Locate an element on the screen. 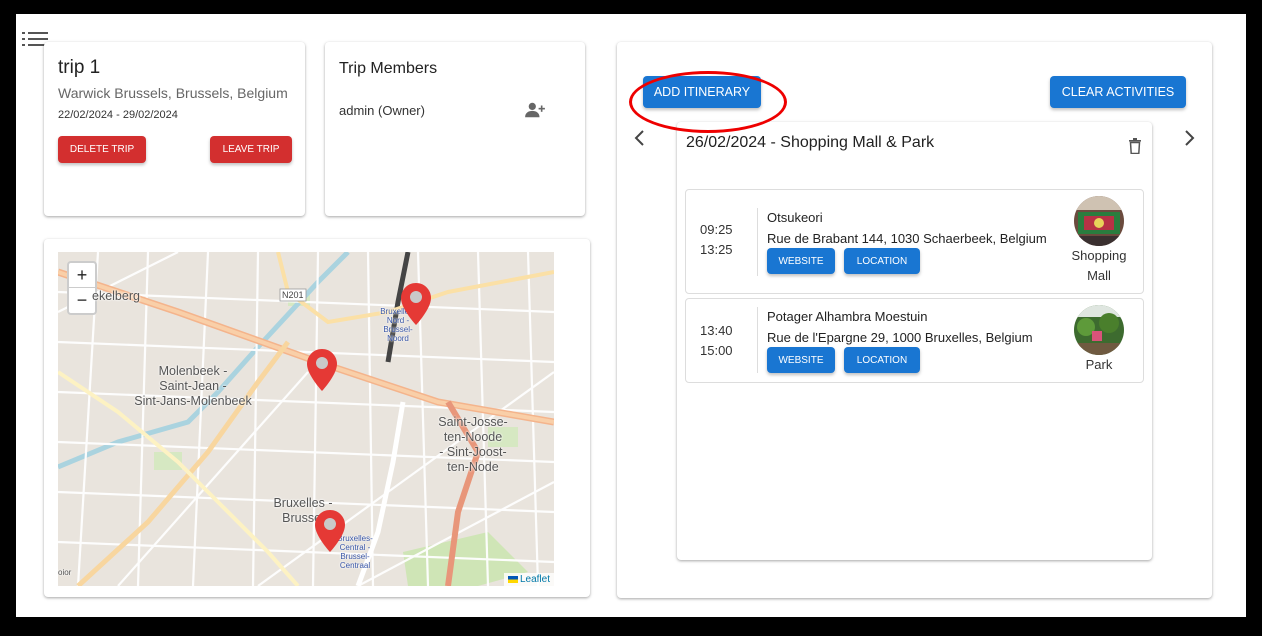 This screenshot has height=636, width=1262. activity-category-line: Park is located at coordinates (1099, 364).